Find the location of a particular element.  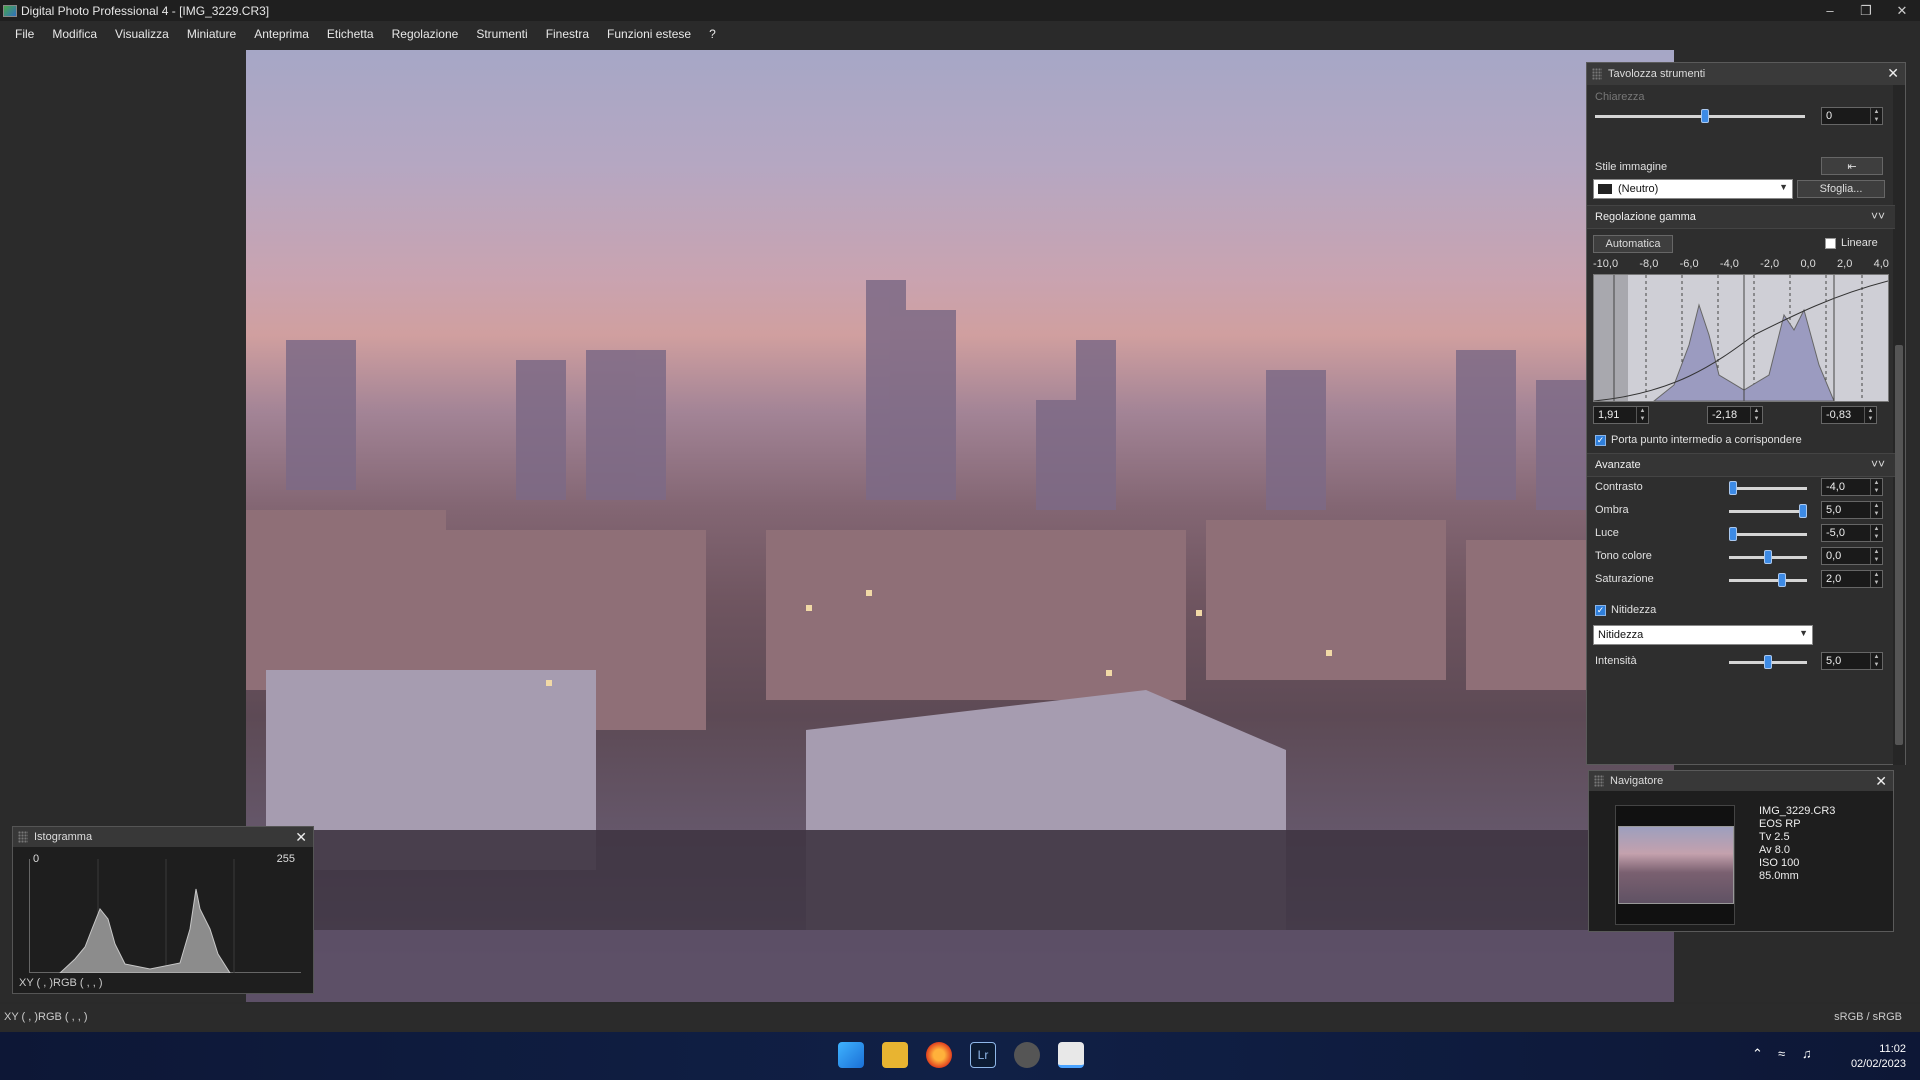

volume-icon: ♫ is located at coordinates (1807, 1053).